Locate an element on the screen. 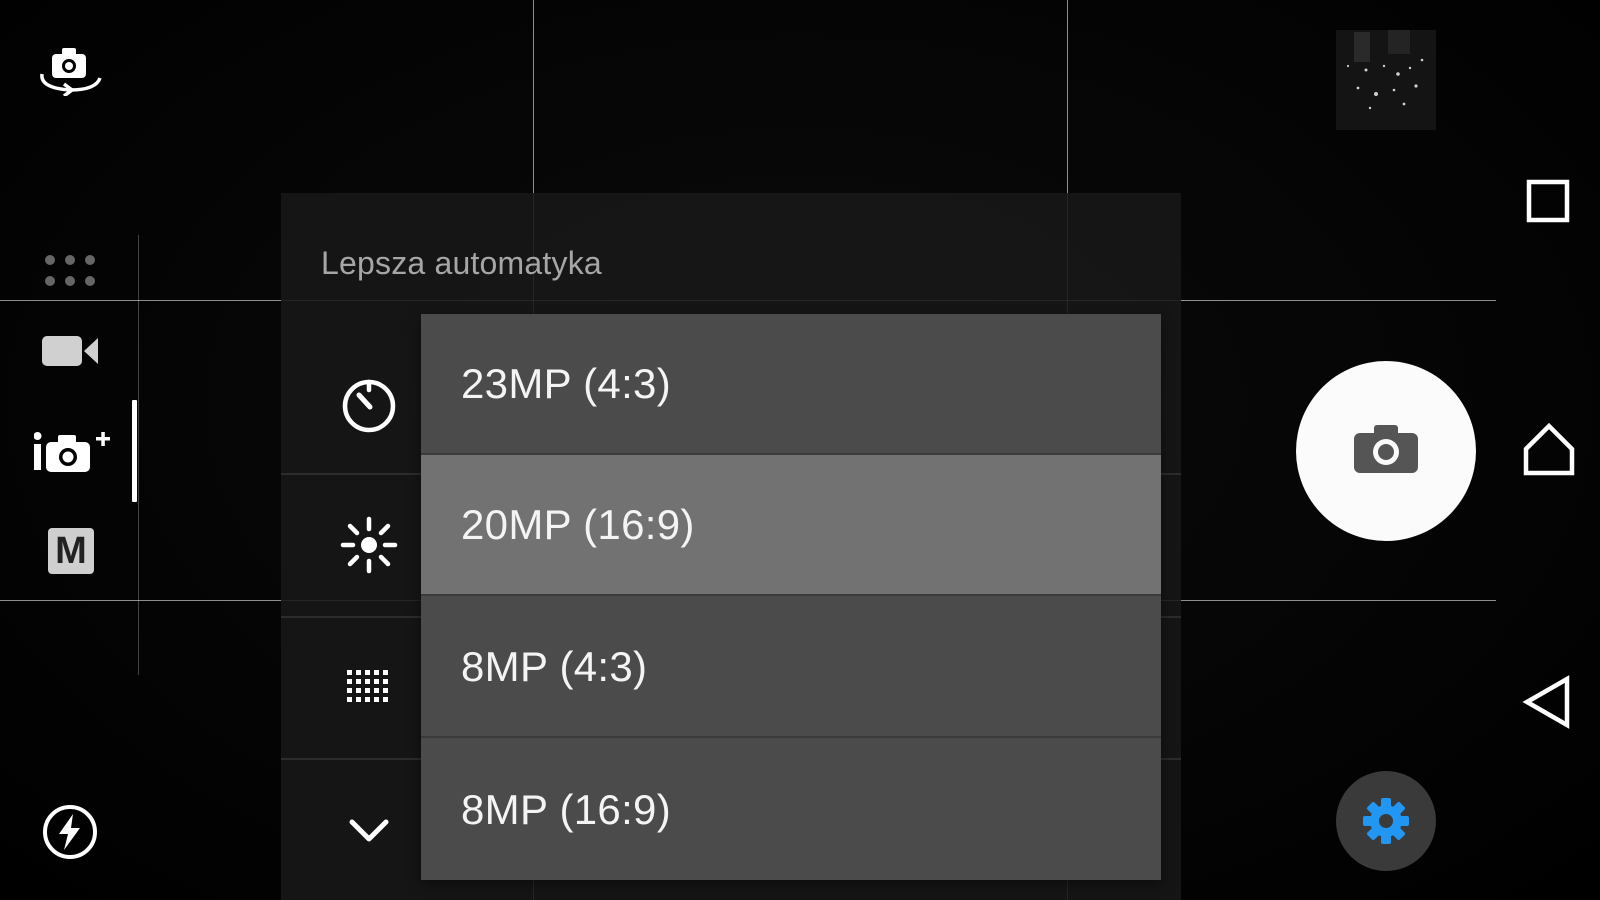 This screenshot has height=900, width=1600. more-modes-icon is located at coordinates (71, 271).